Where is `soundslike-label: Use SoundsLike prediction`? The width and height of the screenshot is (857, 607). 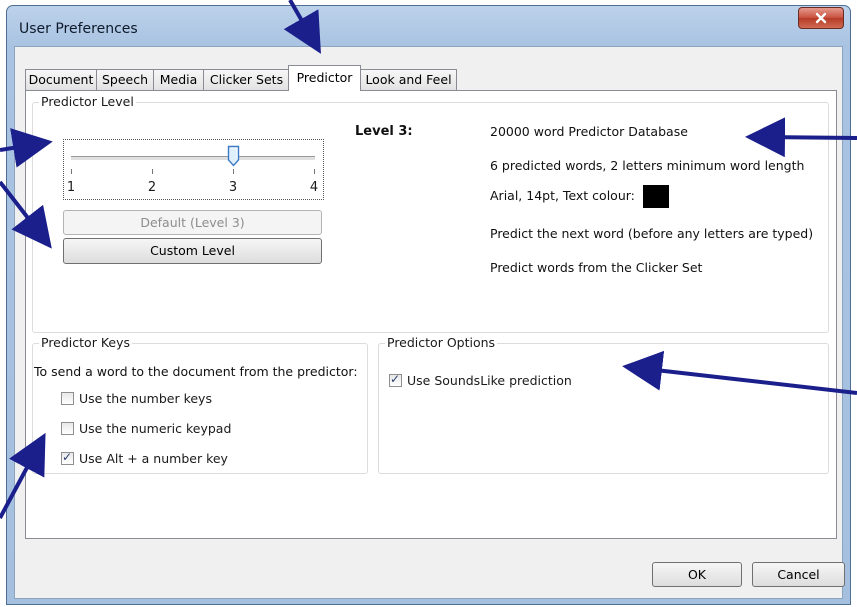 soundslike-label: Use SoundsLike prediction is located at coordinates (489, 380).